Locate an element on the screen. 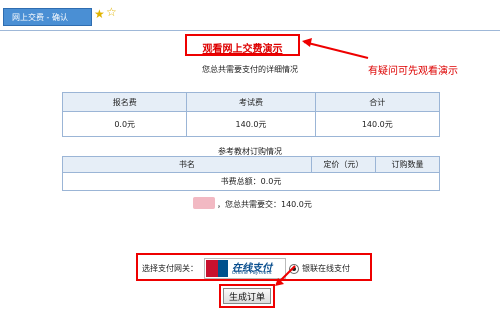 The width and height of the screenshot is (500, 314). table-row: 书费总额：0.0元 is located at coordinates (251, 181).